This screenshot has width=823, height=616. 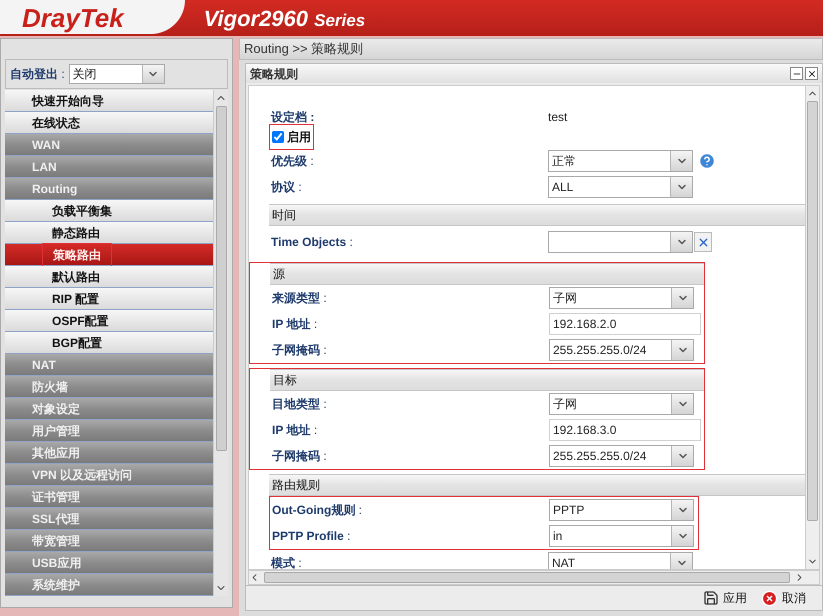 What do you see at coordinates (537, 215) in the screenshot?
I see `section-header: 时间` at bounding box center [537, 215].